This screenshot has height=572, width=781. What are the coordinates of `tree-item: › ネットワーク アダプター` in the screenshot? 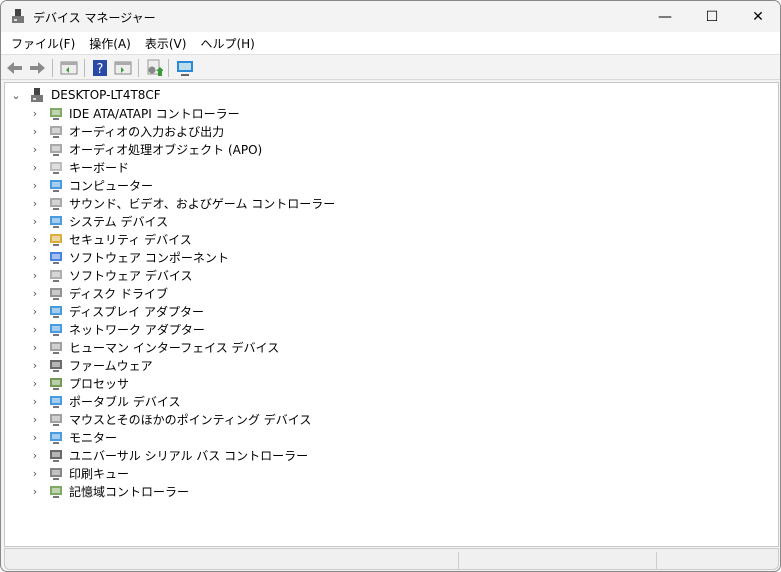 It's located at (117, 329).